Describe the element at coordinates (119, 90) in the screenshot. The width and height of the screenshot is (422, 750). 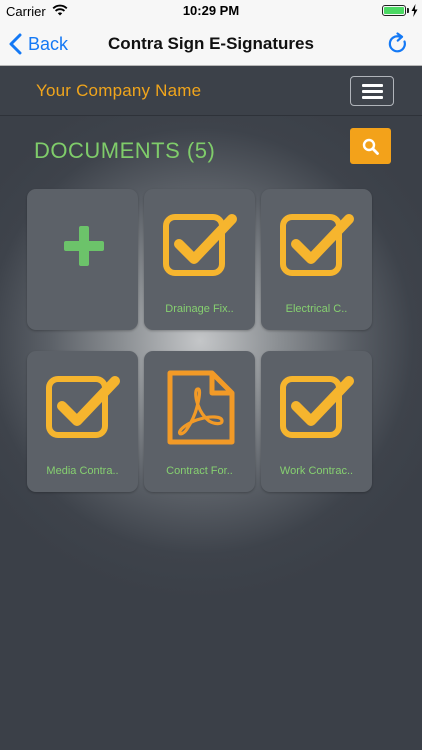
I see `company-name: Your Company Name` at that location.